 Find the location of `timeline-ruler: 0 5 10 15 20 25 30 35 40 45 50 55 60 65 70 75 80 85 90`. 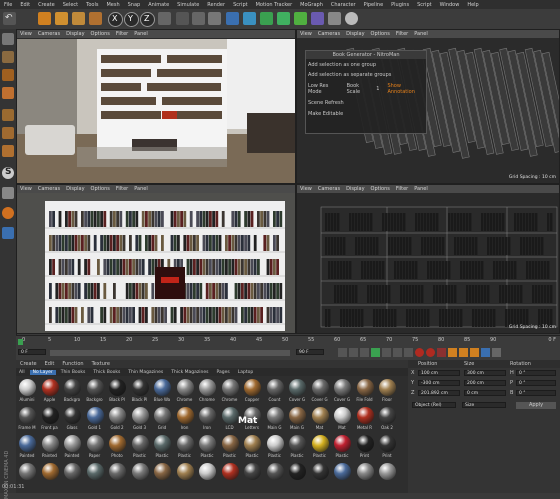

timeline-ruler: 0 5 10 15 20 25 30 35 40 45 50 55 60 65 70 75 80 85 90 is located at coordinates (262, 341).